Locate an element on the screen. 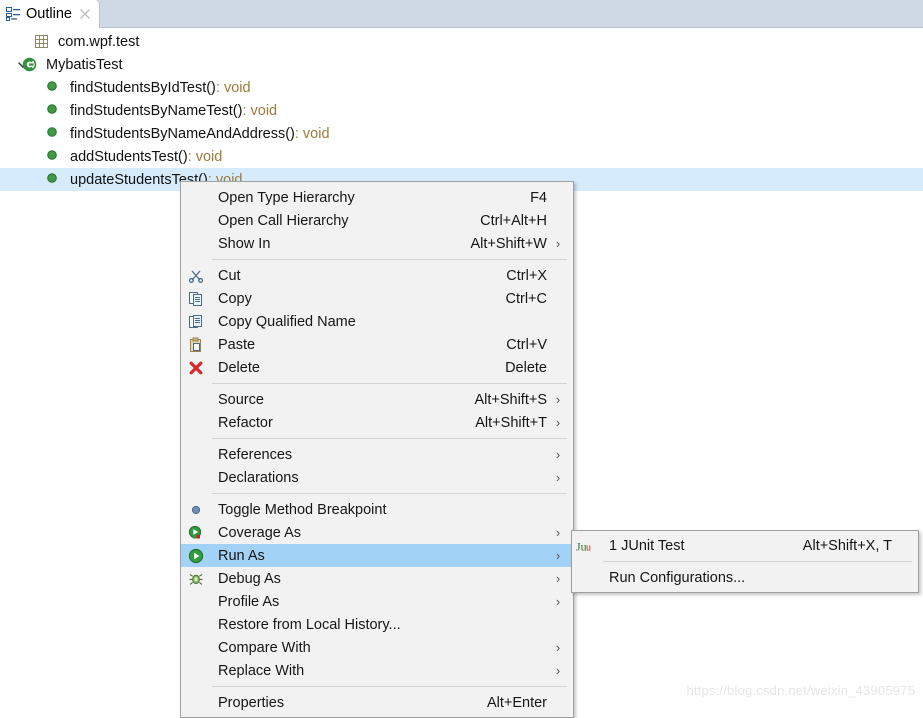 Image resolution: width=923 pixels, height=718 pixels. menu-item: Properties Alt+Enter› is located at coordinates (377, 702).